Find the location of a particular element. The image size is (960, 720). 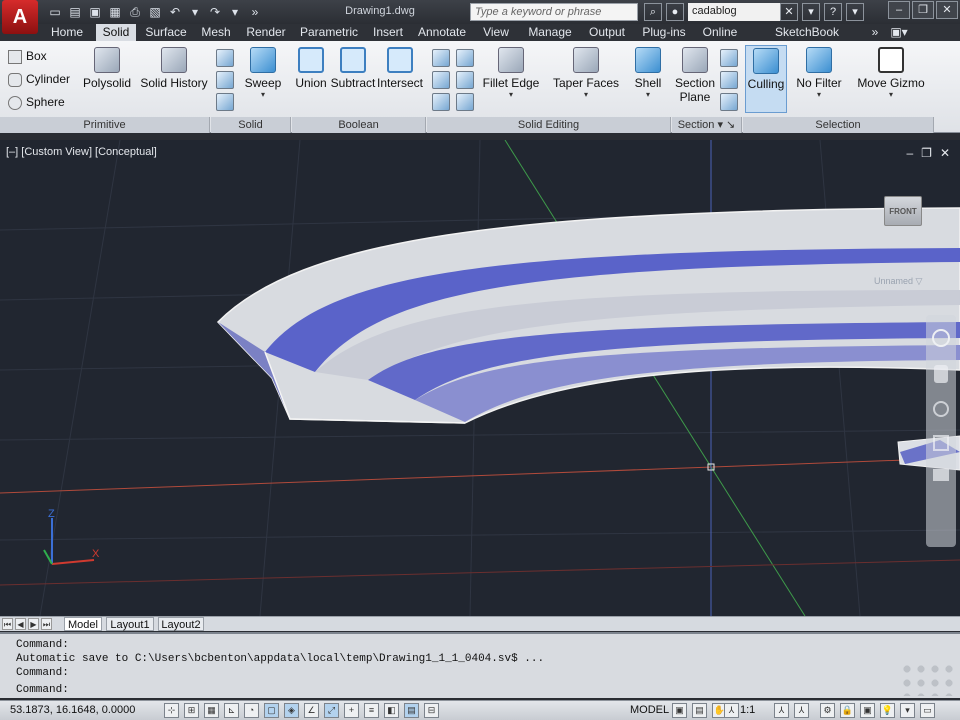

snap-mode-icon: ⊞ is located at coordinates (191, 710).